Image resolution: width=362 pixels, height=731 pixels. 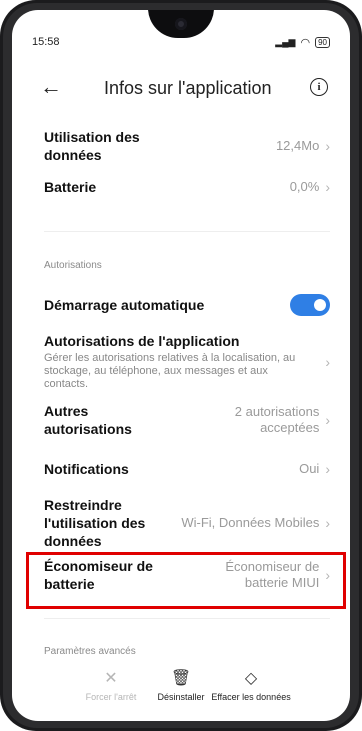 I want to click on battery-row: Batterie 0,0% ›, so click(x=187, y=187).